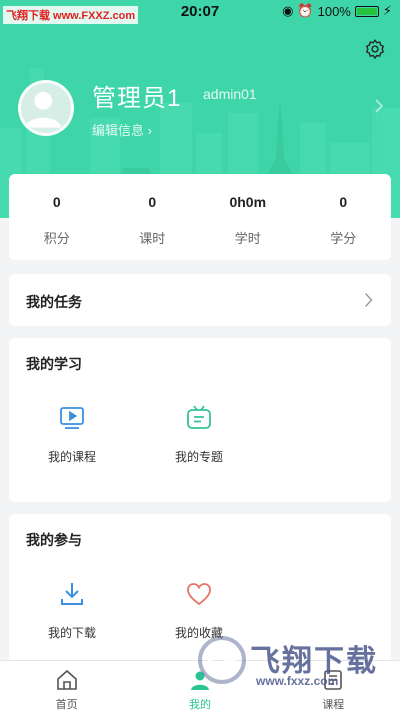  What do you see at coordinates (66, 705) in the screenshot?
I see `tab-label: 首页` at bounding box center [66, 705].